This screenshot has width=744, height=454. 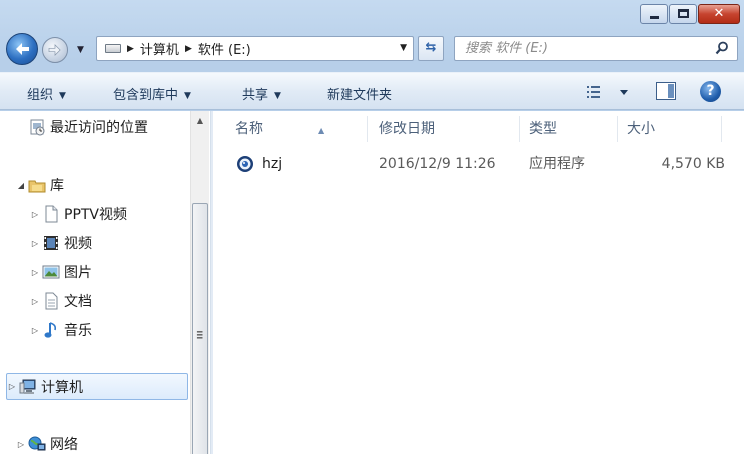 What do you see at coordinates (146, 95) in the screenshot?
I see `include-library-label: 包含到库中` at bounding box center [146, 95].